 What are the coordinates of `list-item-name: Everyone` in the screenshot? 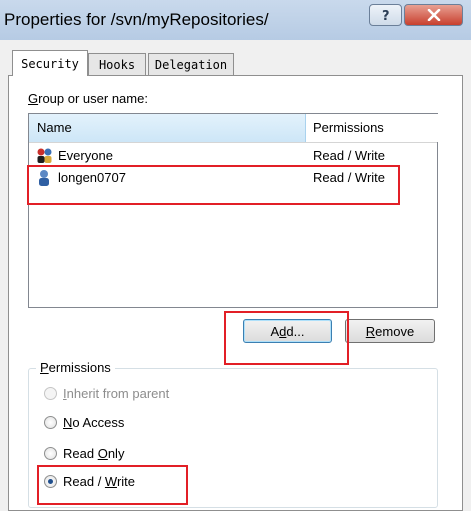 It's located at (85, 155).